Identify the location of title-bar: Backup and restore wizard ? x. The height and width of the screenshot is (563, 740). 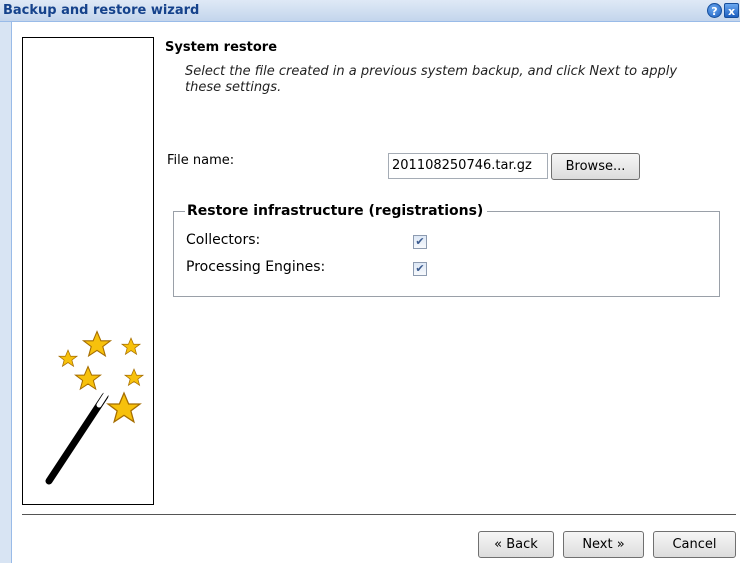
(370, 11).